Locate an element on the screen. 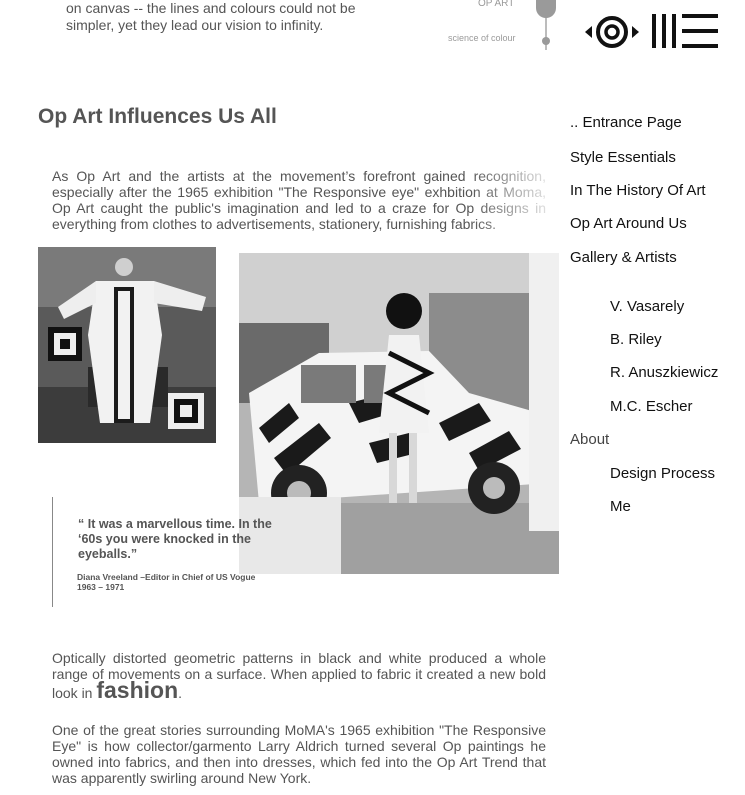 The image size is (745, 795). nav-gallery-artists: Gallery & Artists is located at coordinates (623, 257).